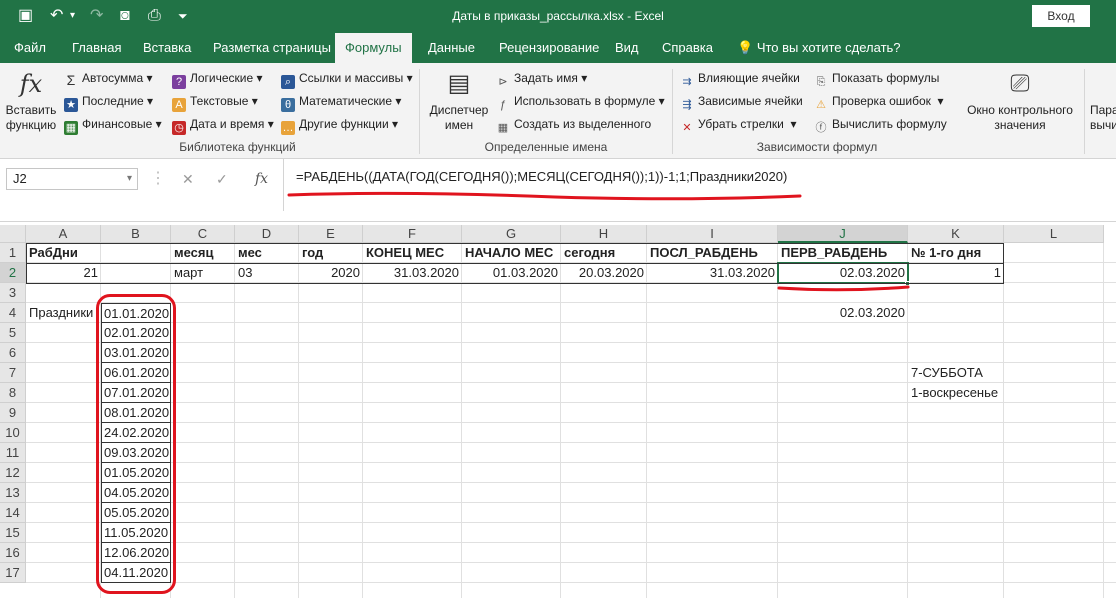 This screenshot has width=1116, height=598. What do you see at coordinates (13, 413) in the screenshot?
I see `row-header-9: 9` at bounding box center [13, 413].